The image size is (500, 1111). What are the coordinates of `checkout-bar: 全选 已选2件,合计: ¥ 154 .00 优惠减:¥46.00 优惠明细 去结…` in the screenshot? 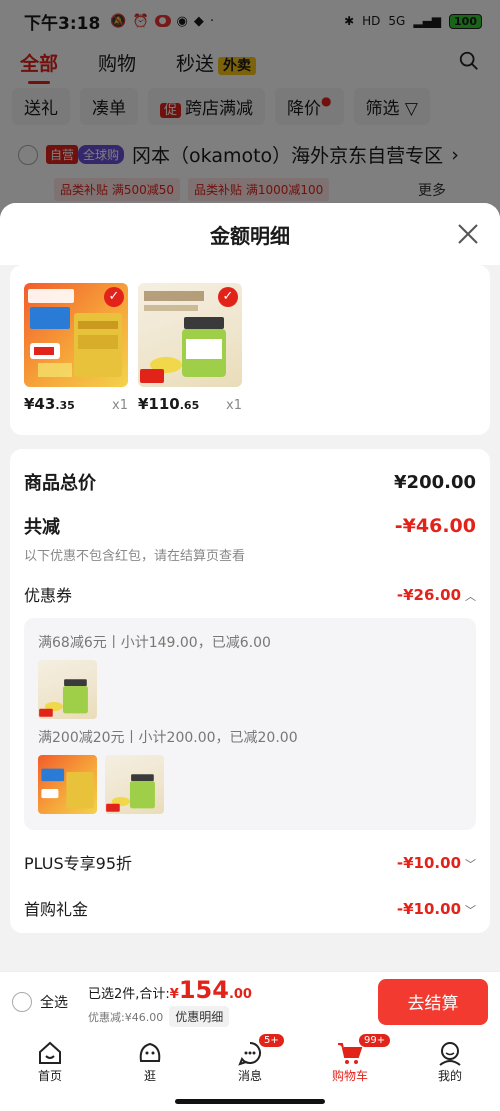 It's located at (250, 1001).